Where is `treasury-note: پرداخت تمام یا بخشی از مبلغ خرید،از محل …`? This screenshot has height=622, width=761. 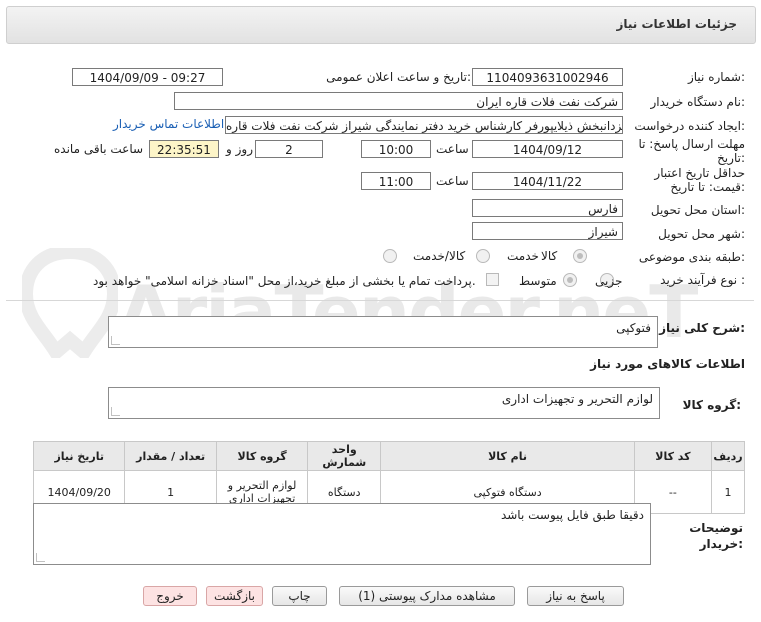
treasury-note: پرداخت تمام یا بخشی از مبلغ خرید،از محل … is located at coordinates (284, 281).